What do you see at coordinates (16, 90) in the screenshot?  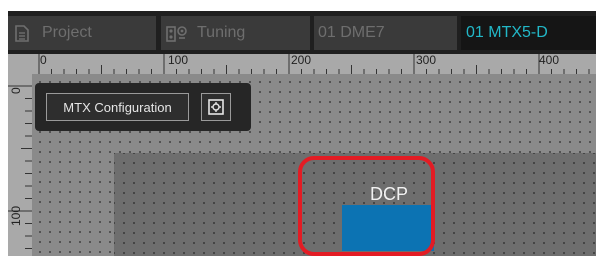 I see `ruler-label-v-0: 0` at bounding box center [16, 90].